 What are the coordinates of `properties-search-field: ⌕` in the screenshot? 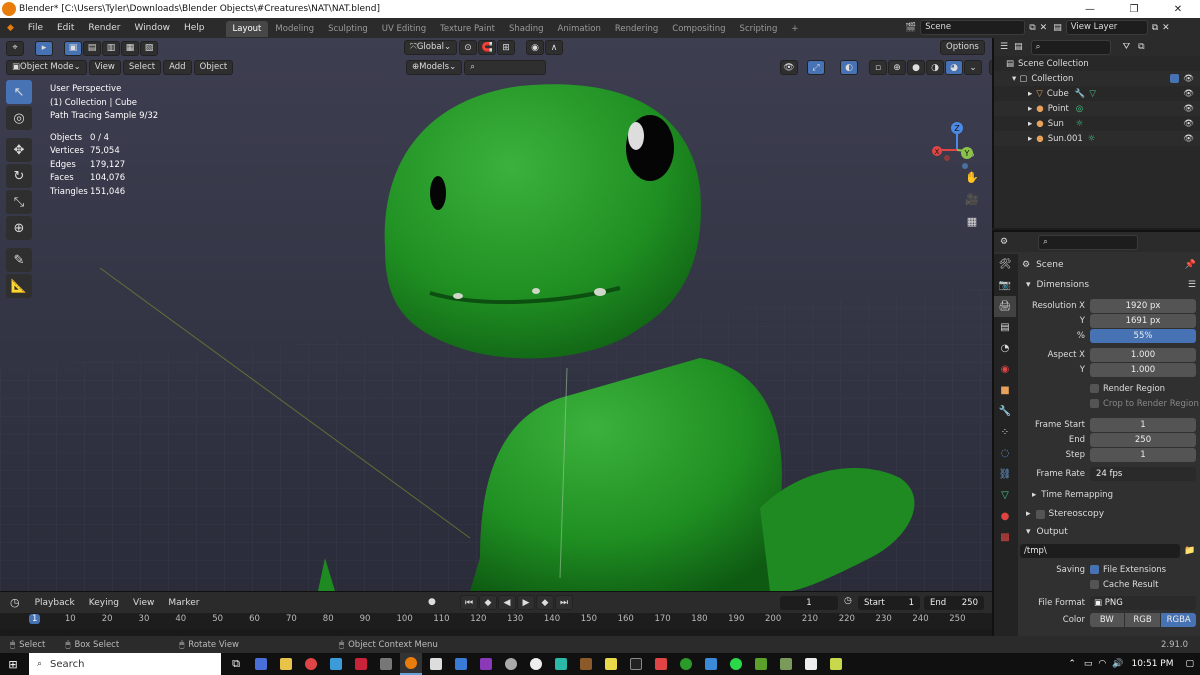 It's located at (1088, 242).